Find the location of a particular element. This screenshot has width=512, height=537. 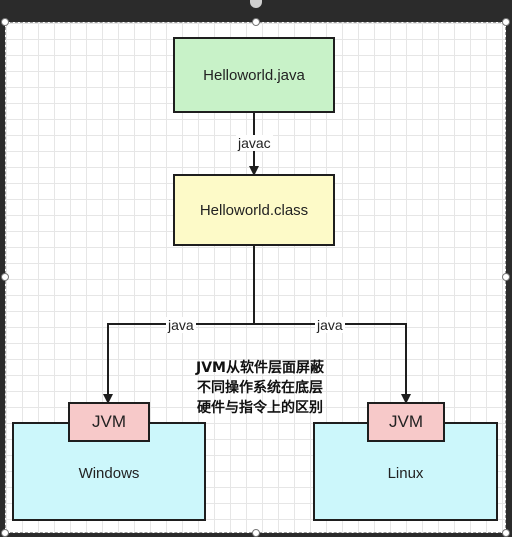

node-helloworld-java: Helloworld.java is located at coordinates (254, 75).